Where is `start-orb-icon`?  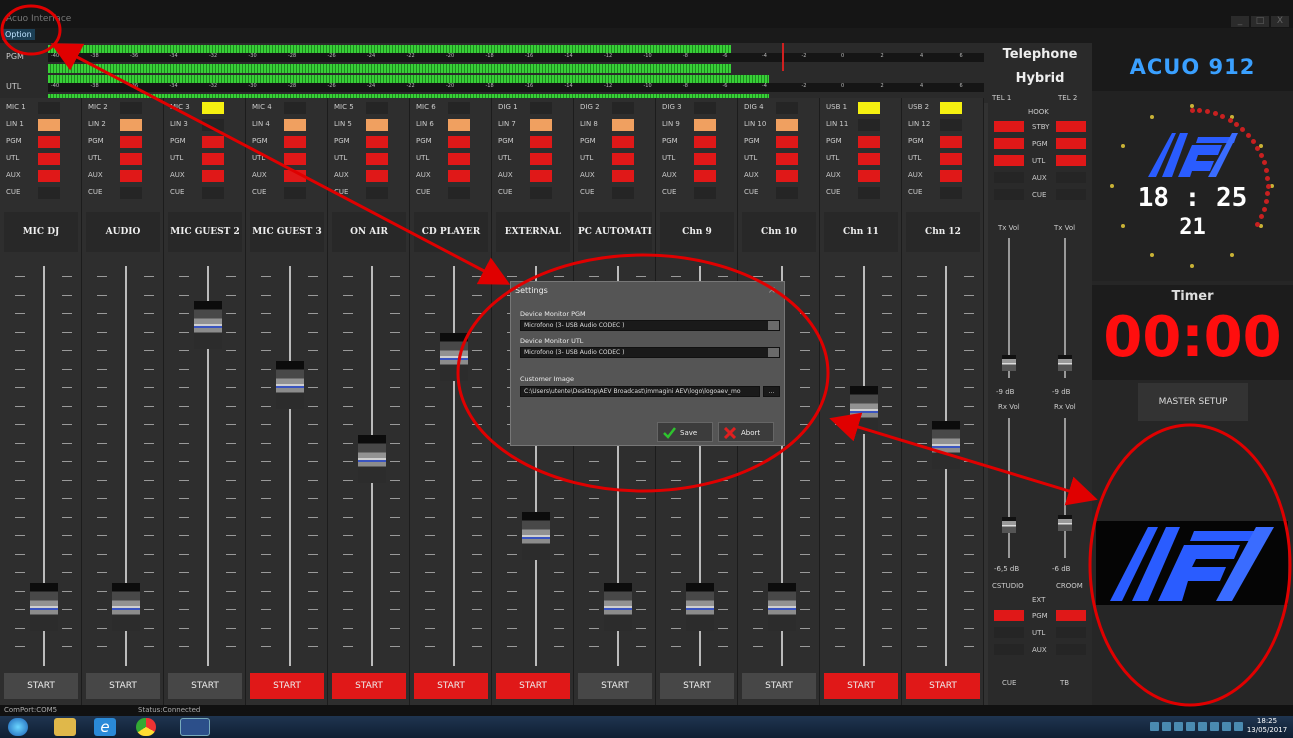
start-orb-icon is located at coordinates (18, 727).